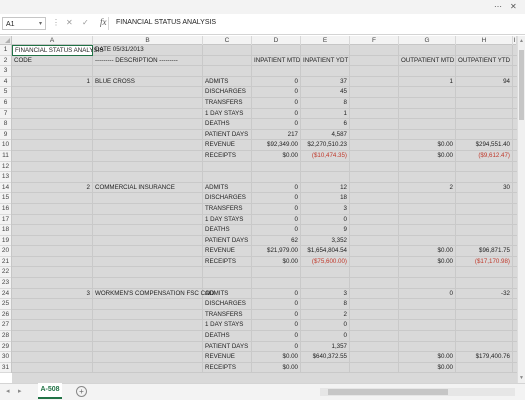 The width and height of the screenshot is (525, 400). I want to click on cell: $179,400.76, so click(484, 357).